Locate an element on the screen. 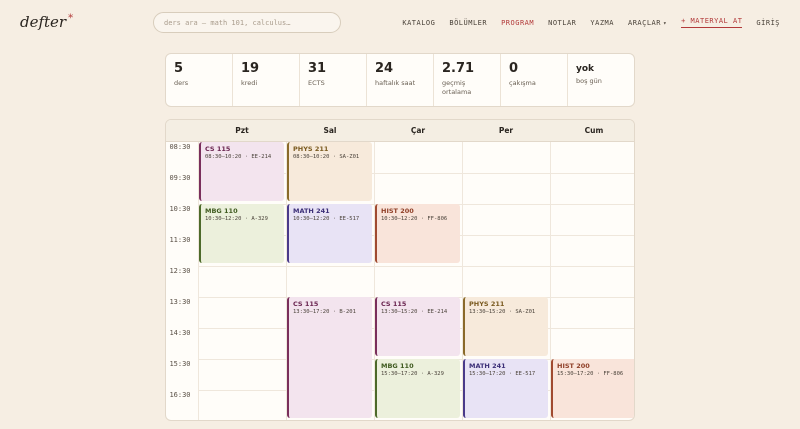 The height and width of the screenshot is (429, 800). time-label: 14:30 is located at coordinates (180, 333).